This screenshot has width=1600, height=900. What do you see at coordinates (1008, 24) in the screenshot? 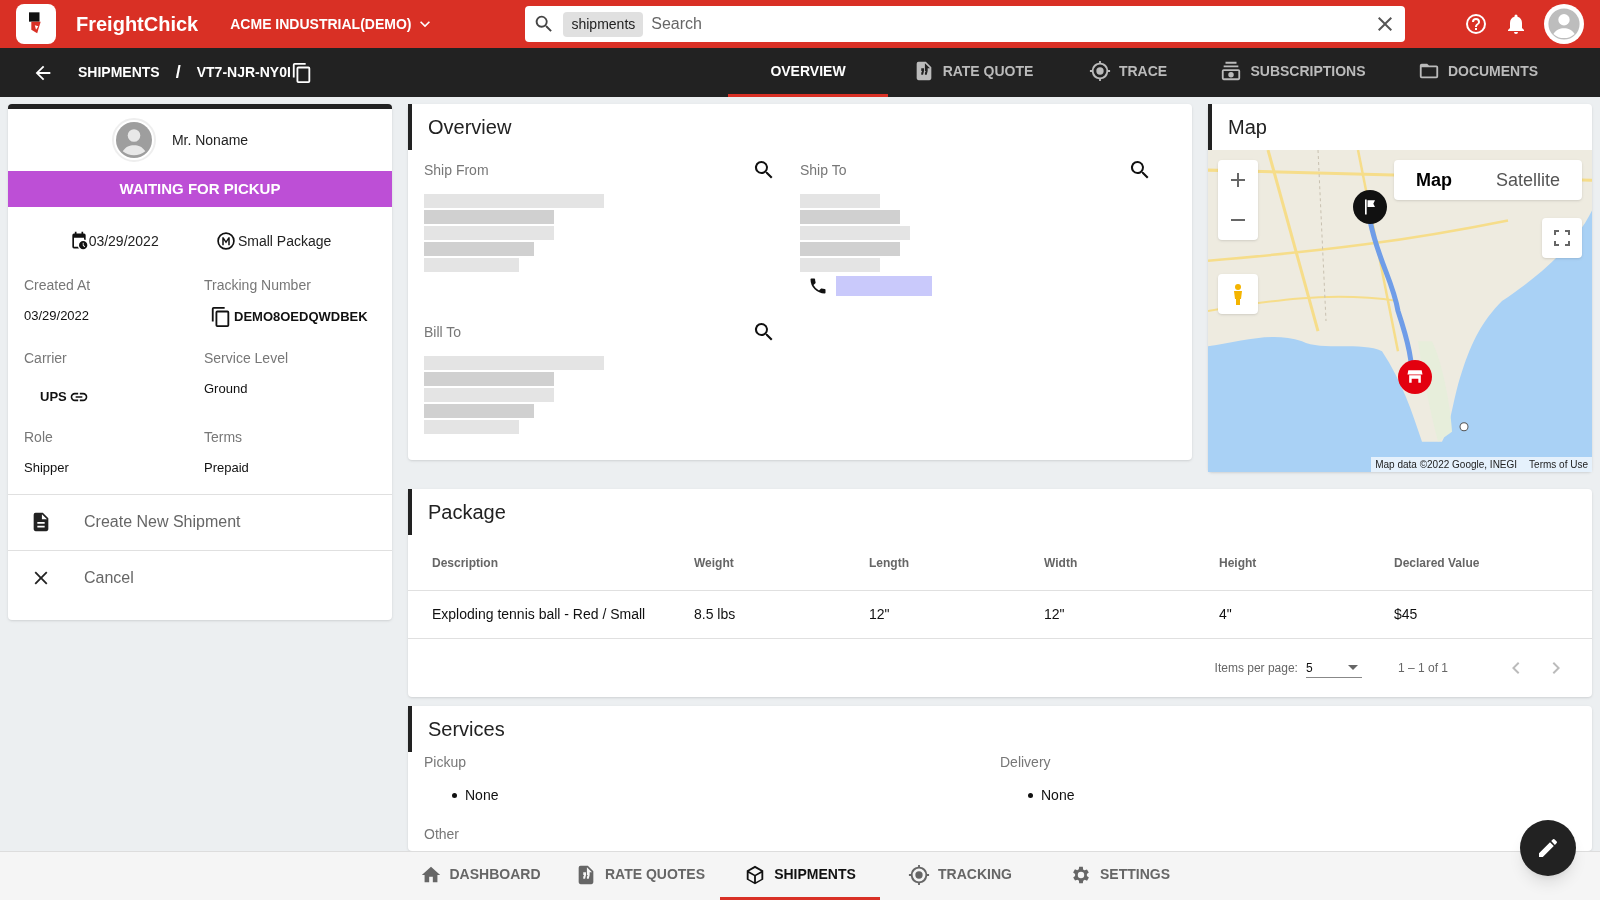
I see `search-field: Search` at bounding box center [1008, 24].